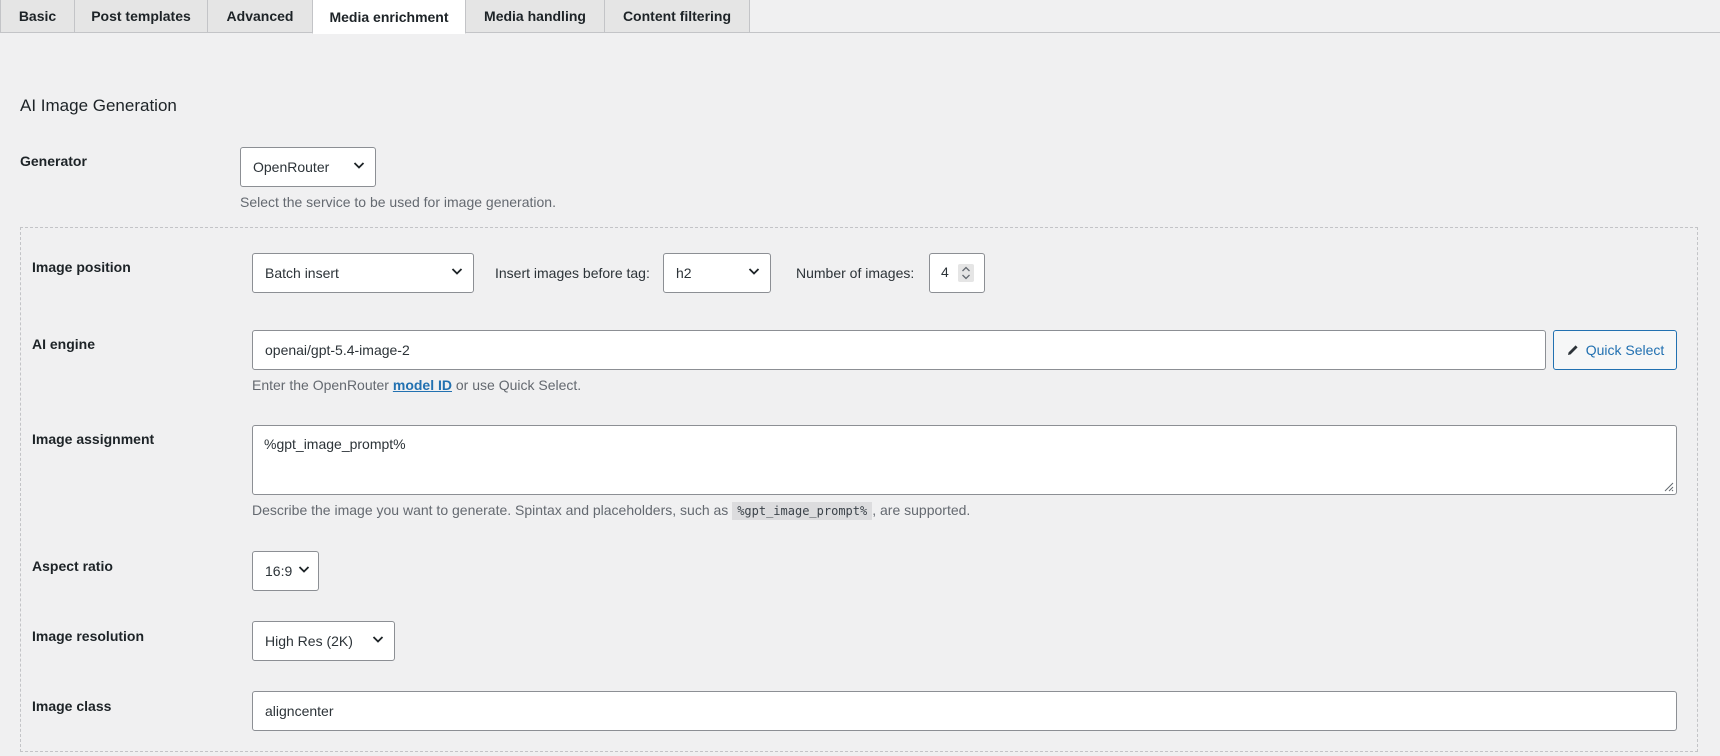  I want to click on image-position-select: Batch insert, so click(363, 273).